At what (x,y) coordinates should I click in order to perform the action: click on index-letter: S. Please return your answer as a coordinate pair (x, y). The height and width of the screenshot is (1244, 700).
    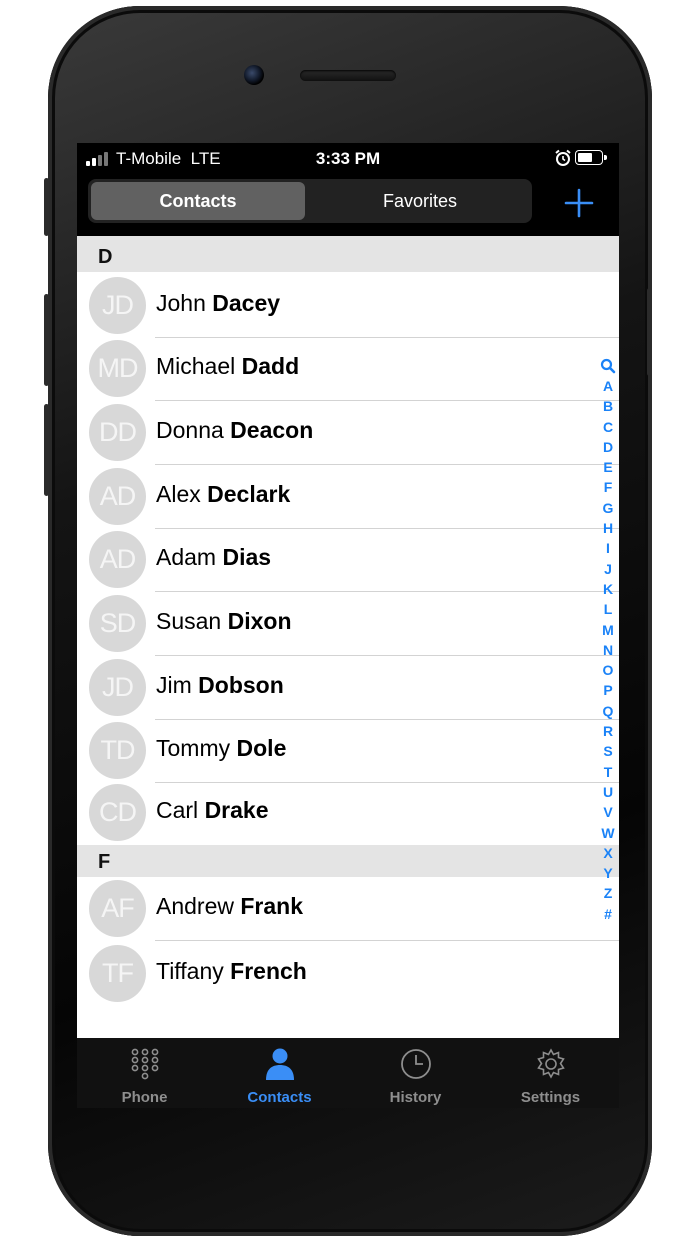
    Looking at the image, I should click on (608, 751).